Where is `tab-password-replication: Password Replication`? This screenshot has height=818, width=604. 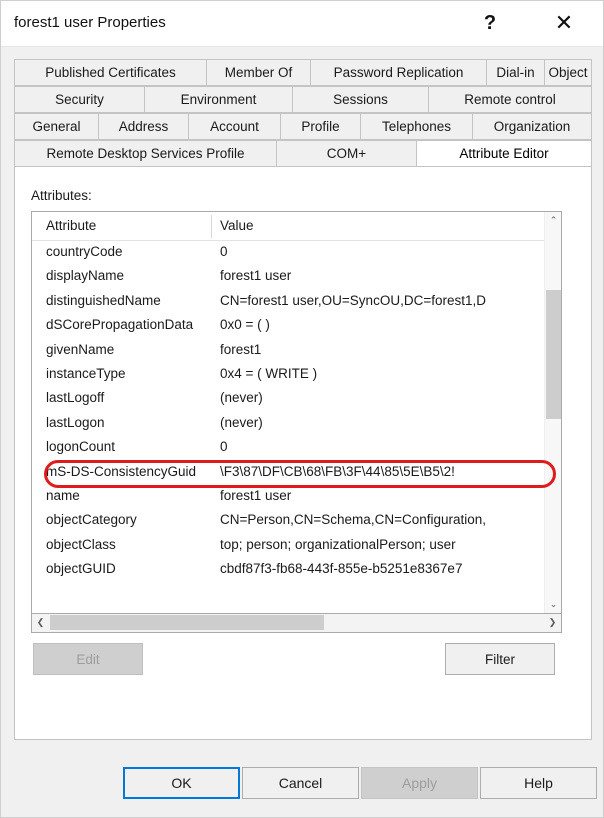
tab-password-replication: Password Replication is located at coordinates (398, 72).